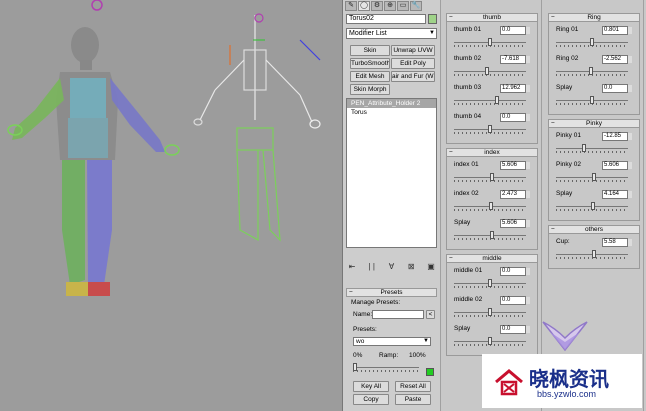 The image size is (646, 411). What do you see at coordinates (468, 29) in the screenshot?
I see `field-label: thumb 01` at bounding box center [468, 29].